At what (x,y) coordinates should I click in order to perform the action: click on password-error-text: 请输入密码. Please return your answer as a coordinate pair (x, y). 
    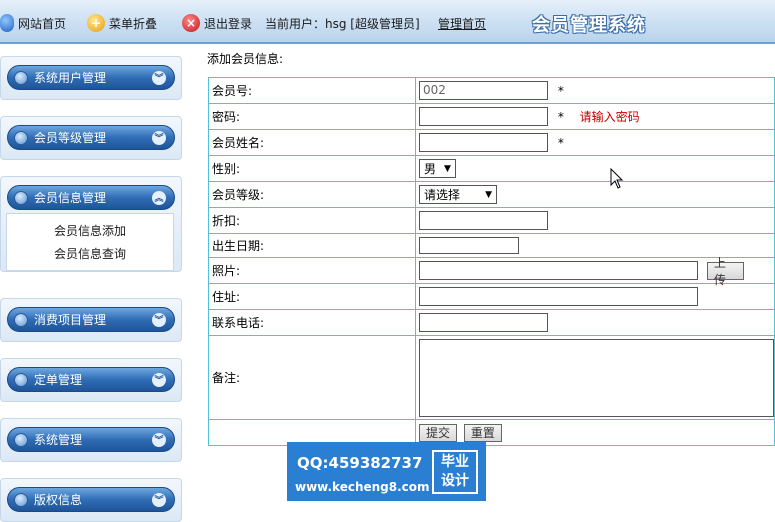
    Looking at the image, I should click on (609, 117).